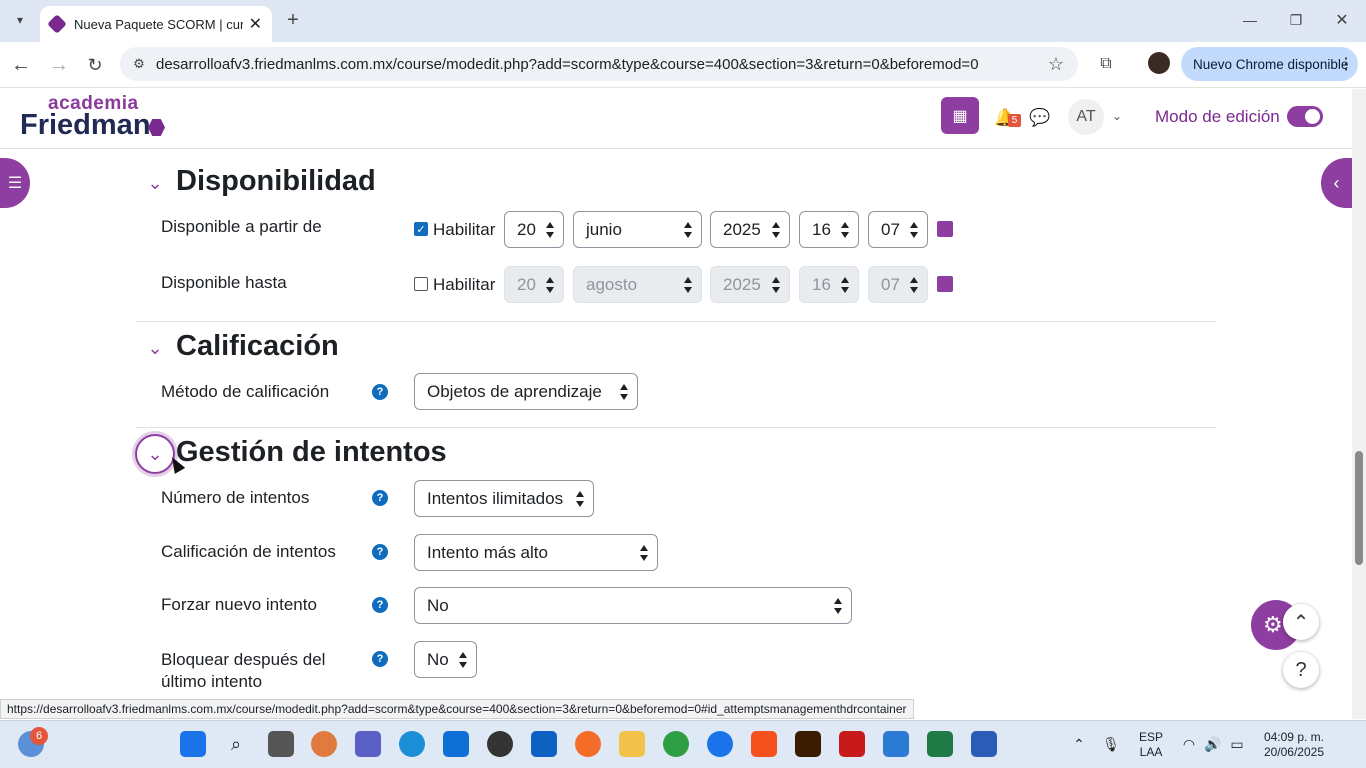  Describe the element at coordinates (1359, 508) in the screenshot. I see `scrollbar-thumb` at that location.